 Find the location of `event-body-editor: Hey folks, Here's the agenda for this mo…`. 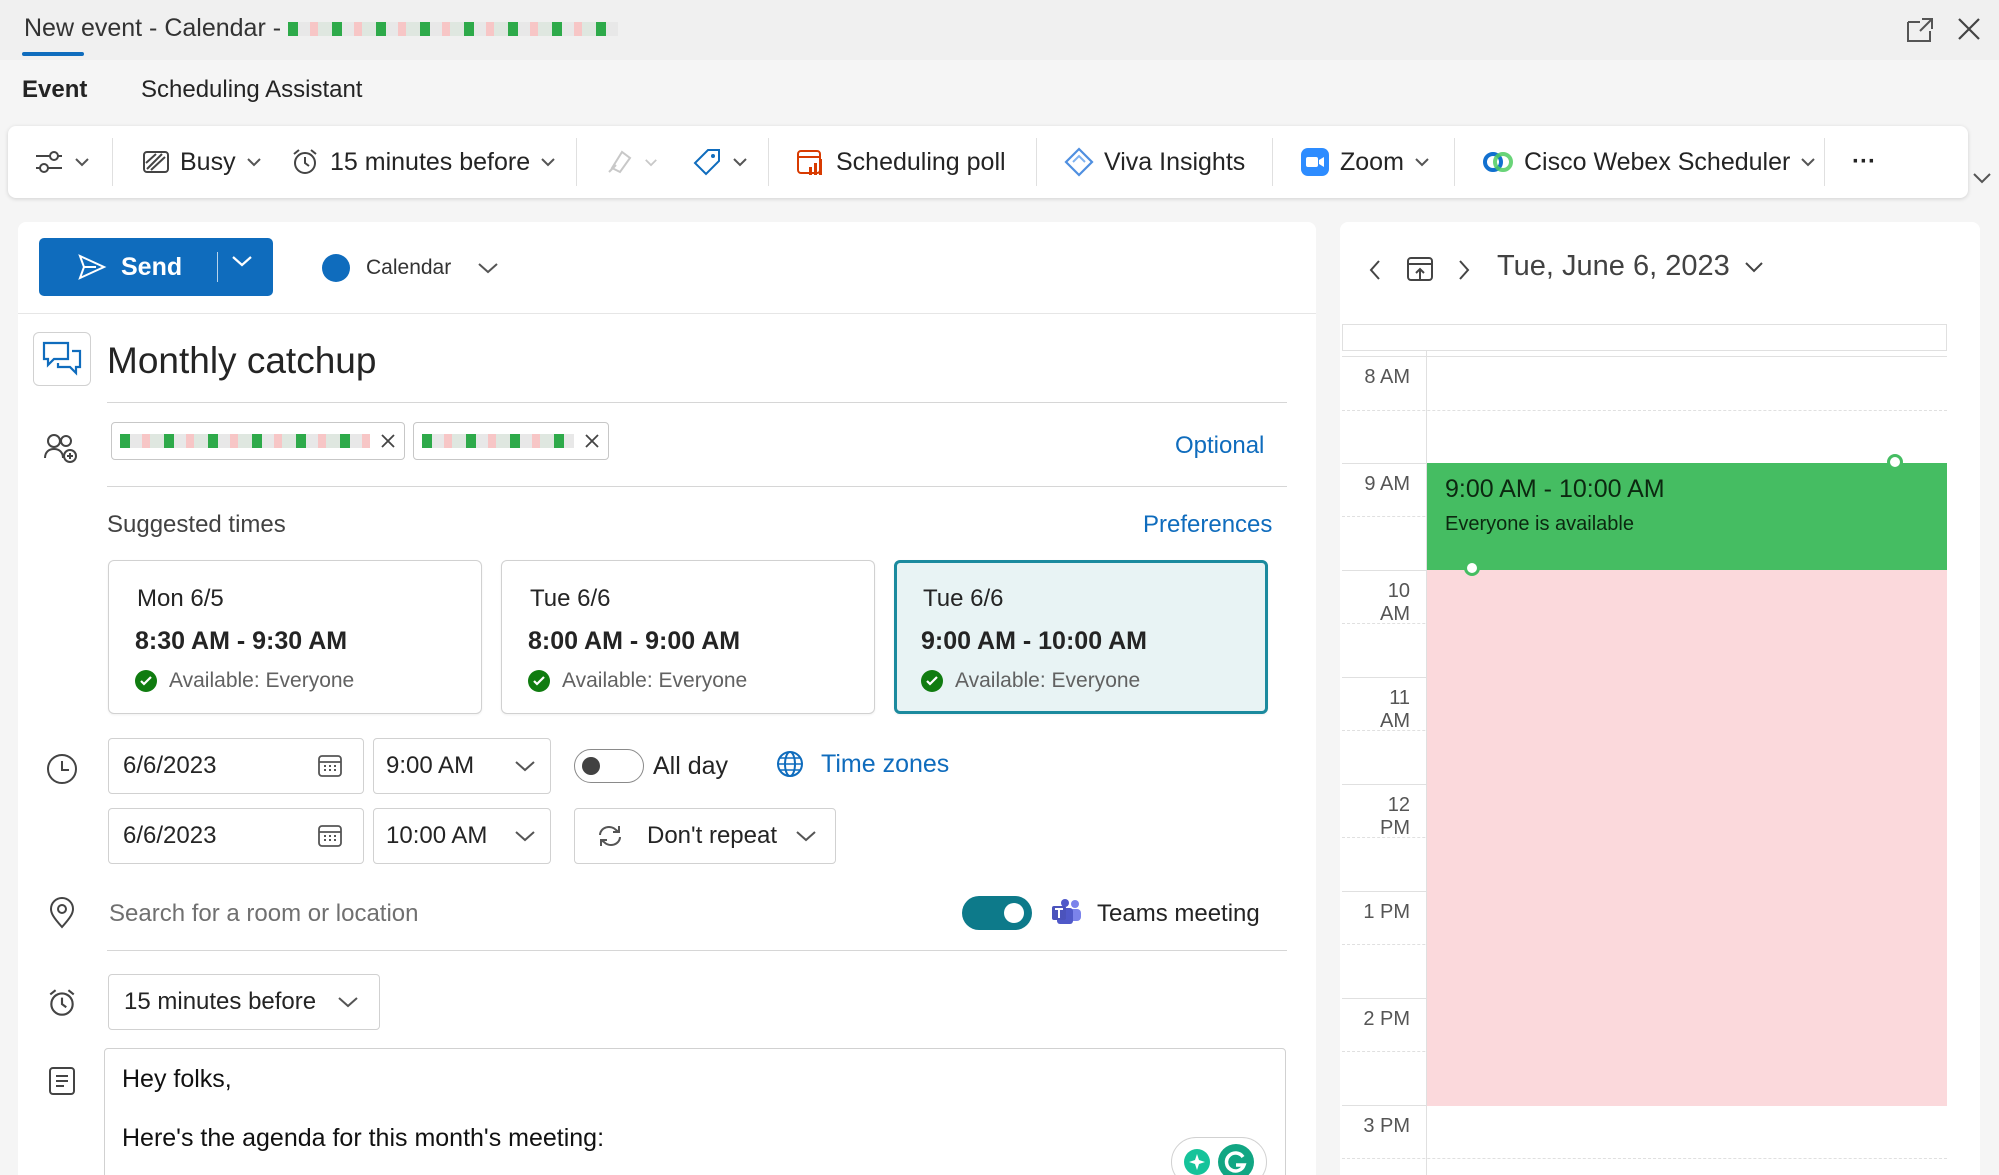

event-body-editor: Hey folks, Here's the agenda for this mo… is located at coordinates (695, 1111).